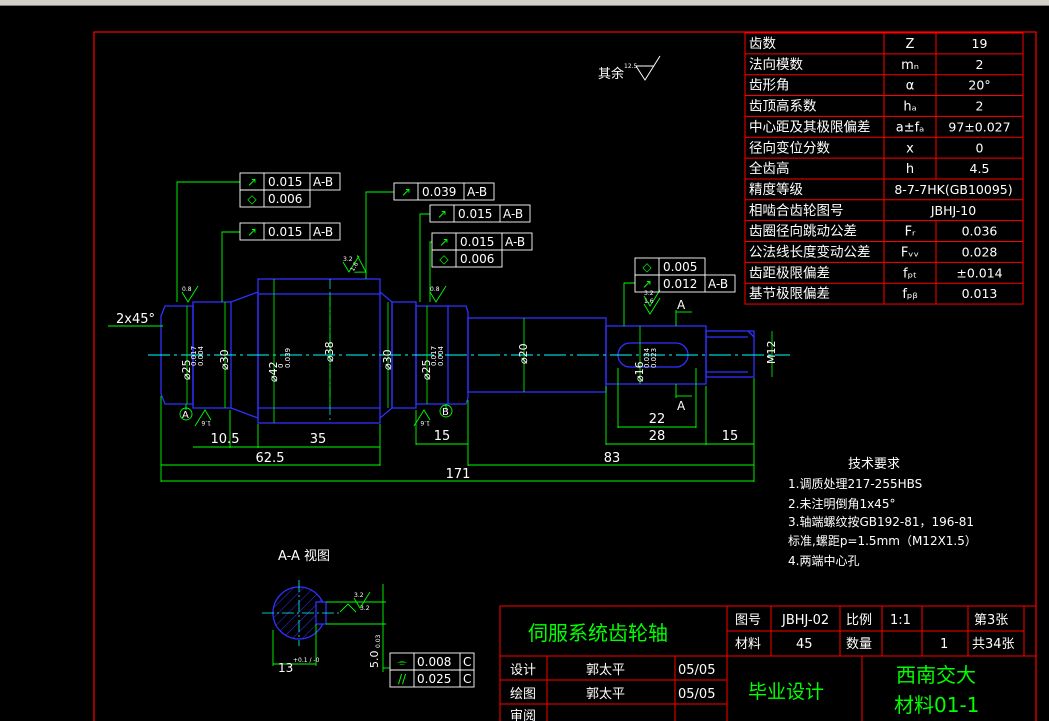  I want to click on spec-value: 0, so click(980, 147).